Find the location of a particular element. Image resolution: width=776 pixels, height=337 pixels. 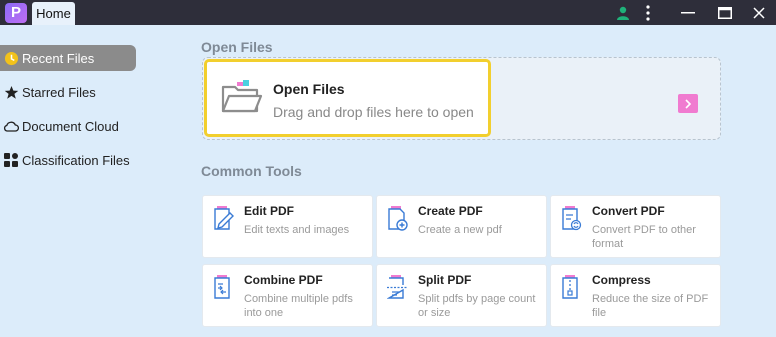

tool-description: Combine multiple pdfs into one is located at coordinates (298, 306).